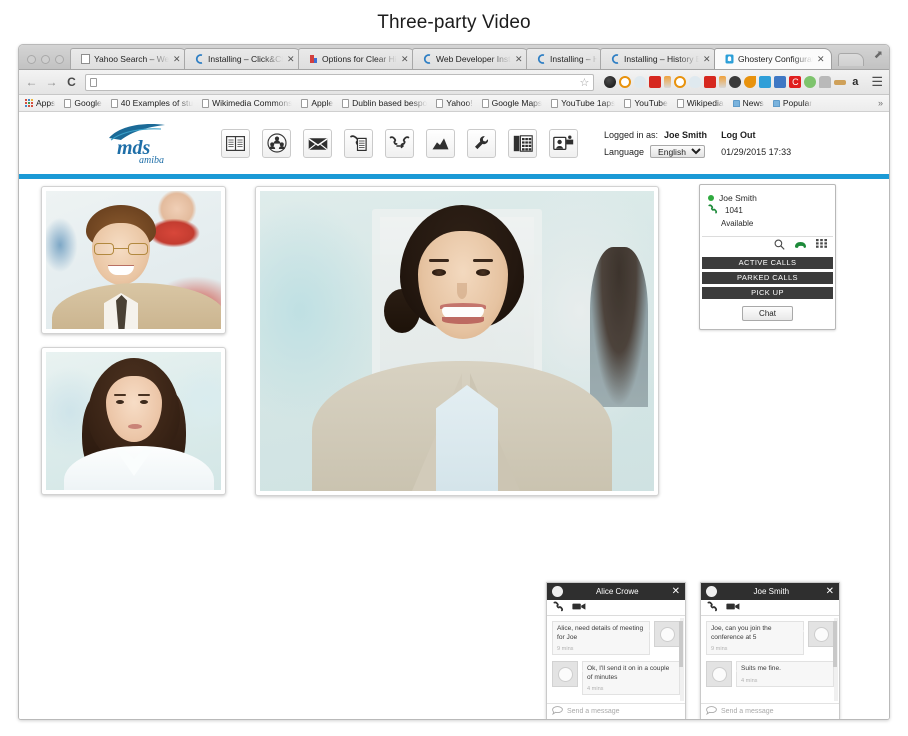 The height and width of the screenshot is (736, 908). Describe the element at coordinates (317, 103) in the screenshot. I see `bookmark-item-4: Apple` at that location.